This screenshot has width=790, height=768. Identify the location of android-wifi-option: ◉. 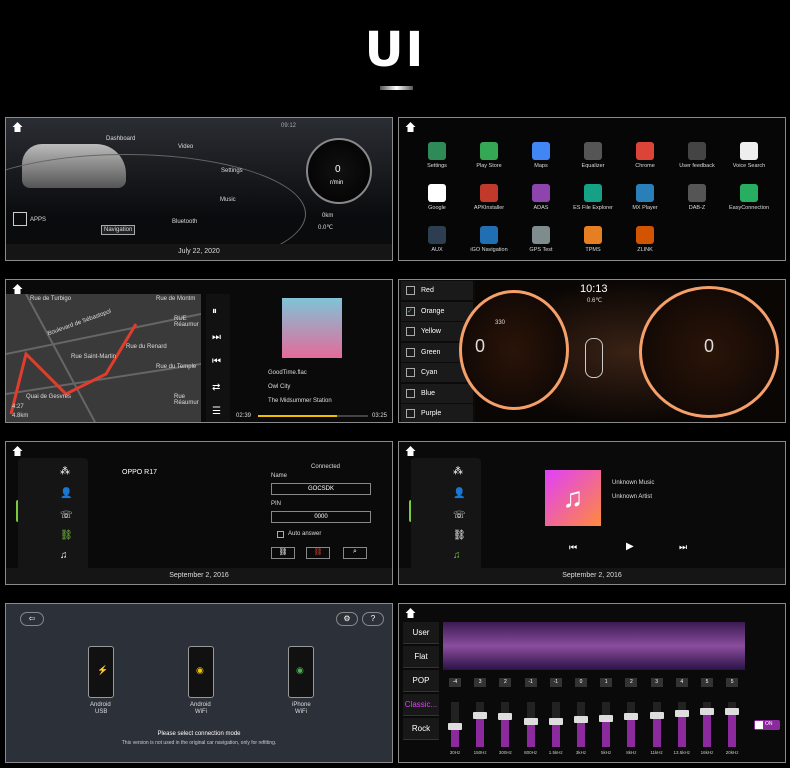
(201, 672).